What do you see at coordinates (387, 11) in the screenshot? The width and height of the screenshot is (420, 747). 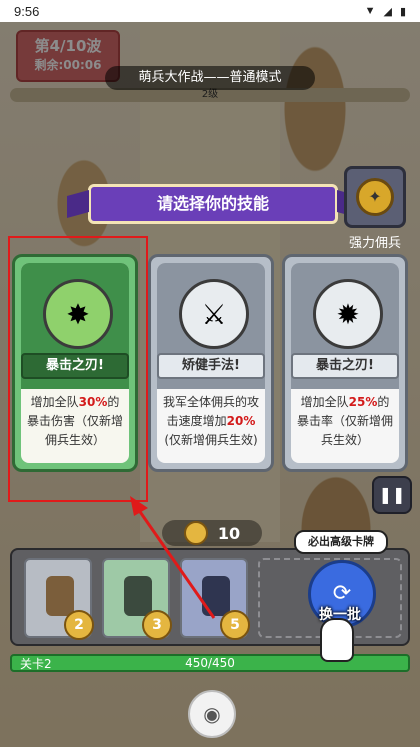 I see `wifi-icon: ◢` at bounding box center [387, 11].